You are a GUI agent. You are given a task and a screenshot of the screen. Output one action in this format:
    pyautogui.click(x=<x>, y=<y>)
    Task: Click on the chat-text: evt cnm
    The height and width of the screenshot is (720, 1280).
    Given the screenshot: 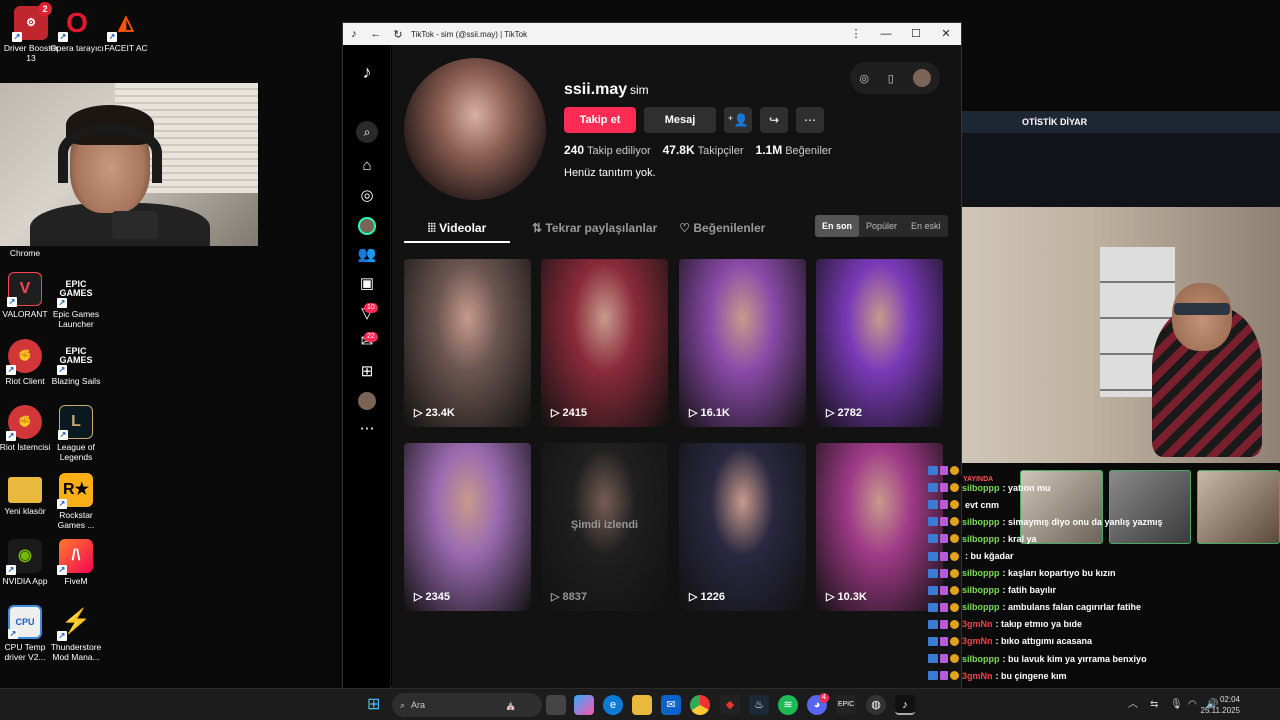 What is the action you would take?
    pyautogui.click(x=982, y=504)
    